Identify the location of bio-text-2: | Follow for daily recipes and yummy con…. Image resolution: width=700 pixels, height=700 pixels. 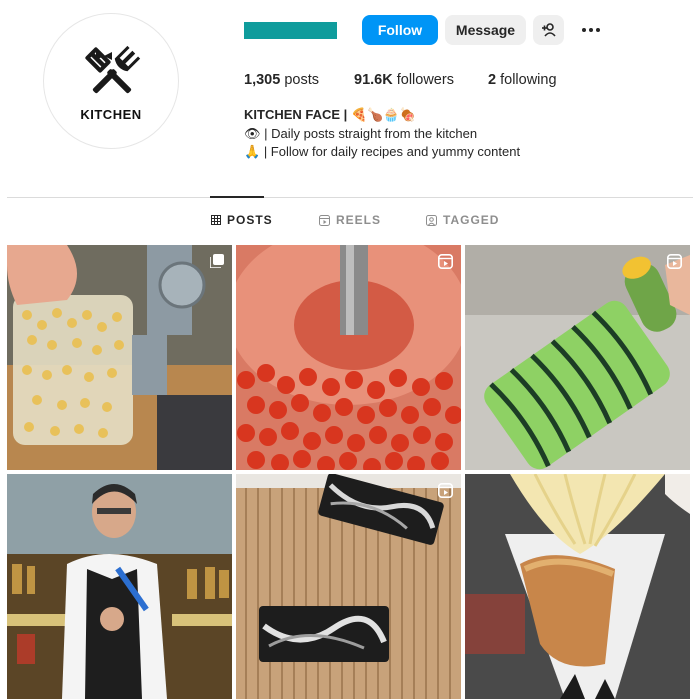
(392, 151).